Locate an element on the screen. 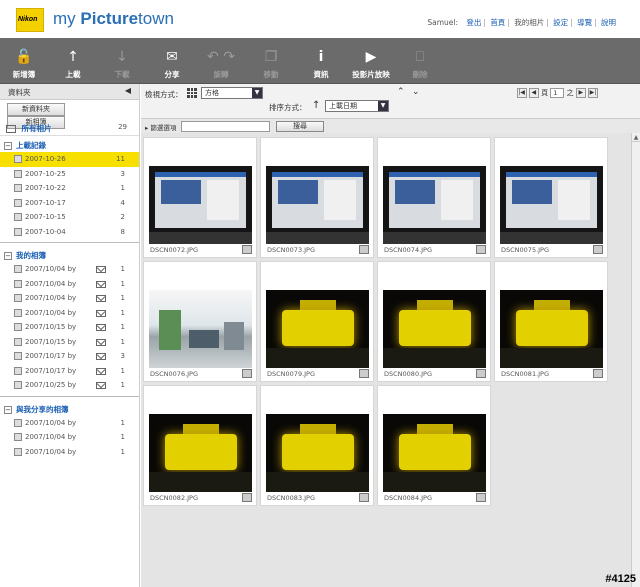  photo-thumbnail: DSCN0074.JPG is located at coordinates (434, 197).